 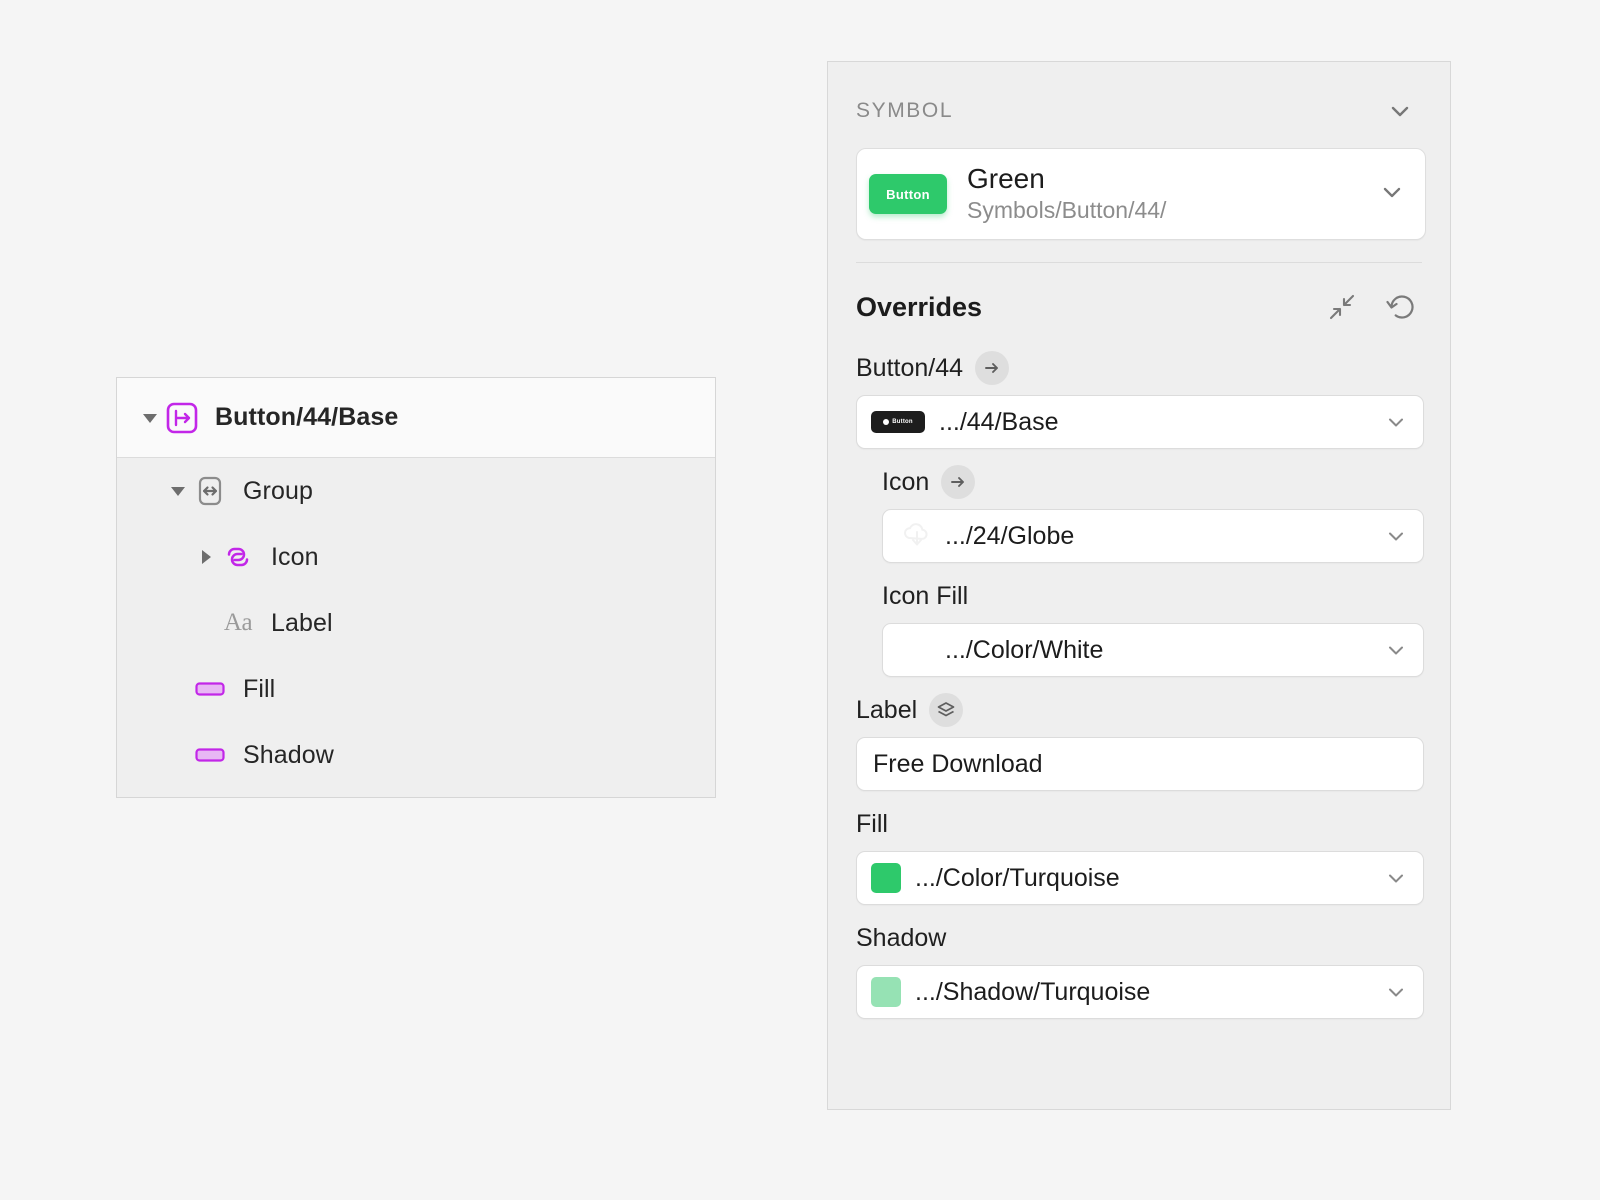 What do you see at coordinates (886, 422) in the screenshot?
I see `thumbnail-dot-icon` at bounding box center [886, 422].